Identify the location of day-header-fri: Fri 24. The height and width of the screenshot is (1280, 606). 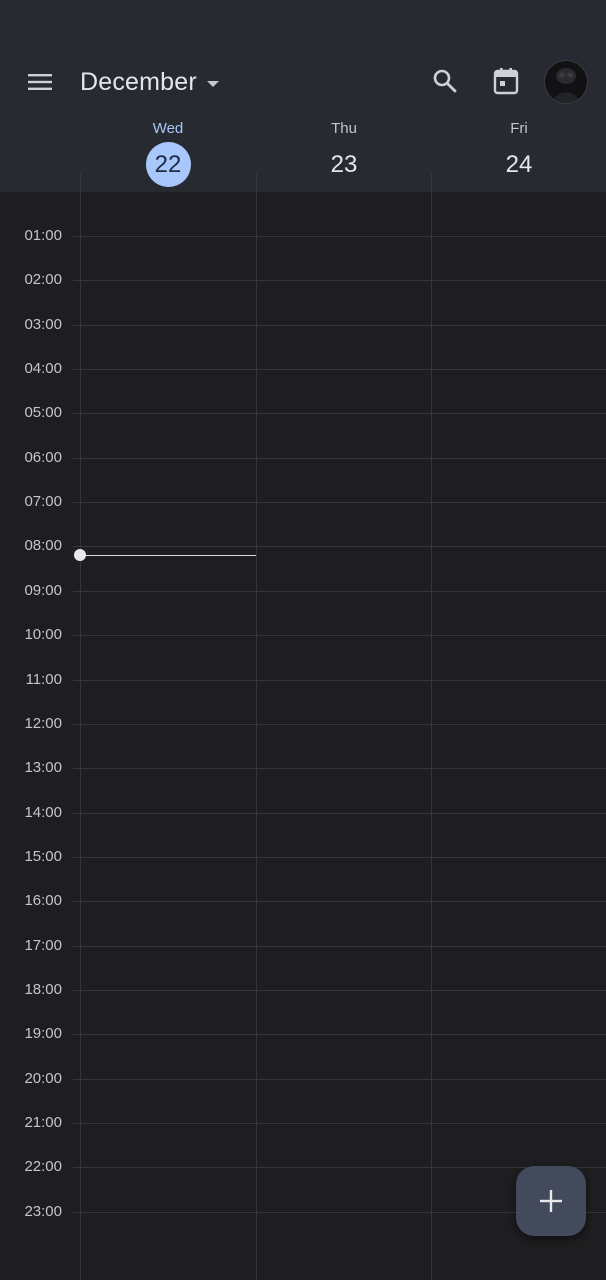
(518, 153).